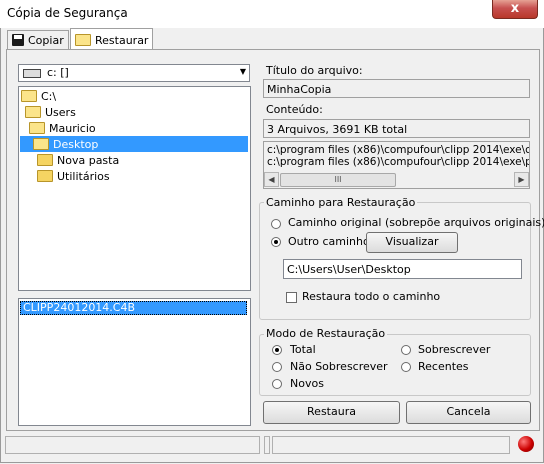 This screenshot has width=544, height=464. Describe the element at coordinates (76, 144) in the screenshot. I see `tree-item-label: Desktop` at that location.